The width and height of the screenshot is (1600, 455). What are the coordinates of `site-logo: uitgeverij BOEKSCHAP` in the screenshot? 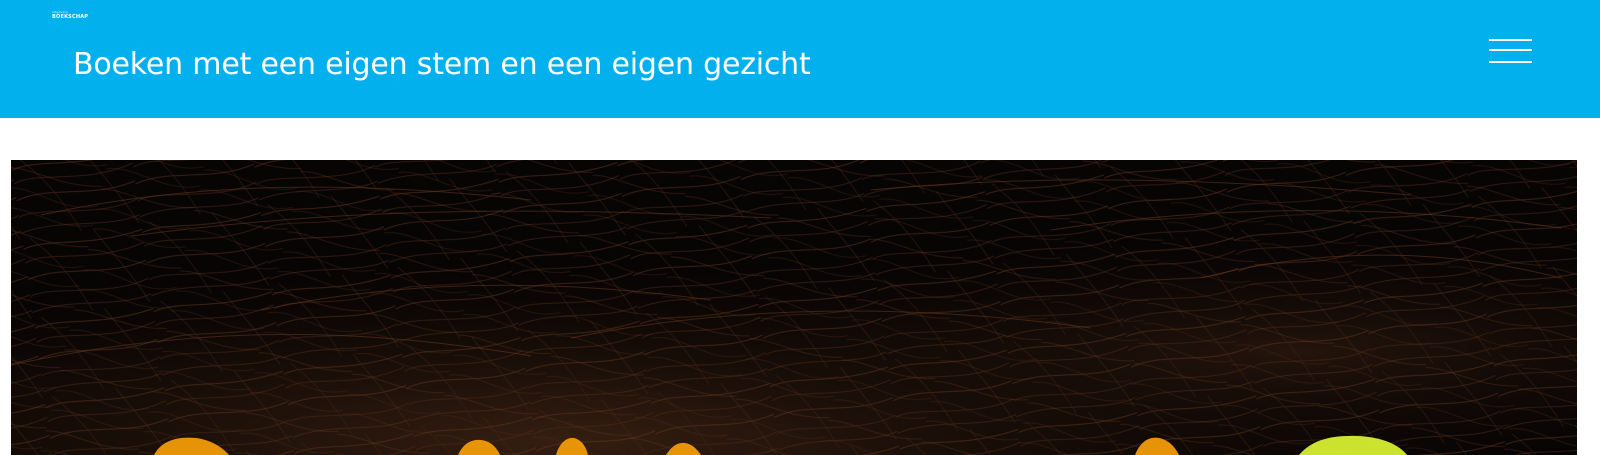 It's located at (70, 15).